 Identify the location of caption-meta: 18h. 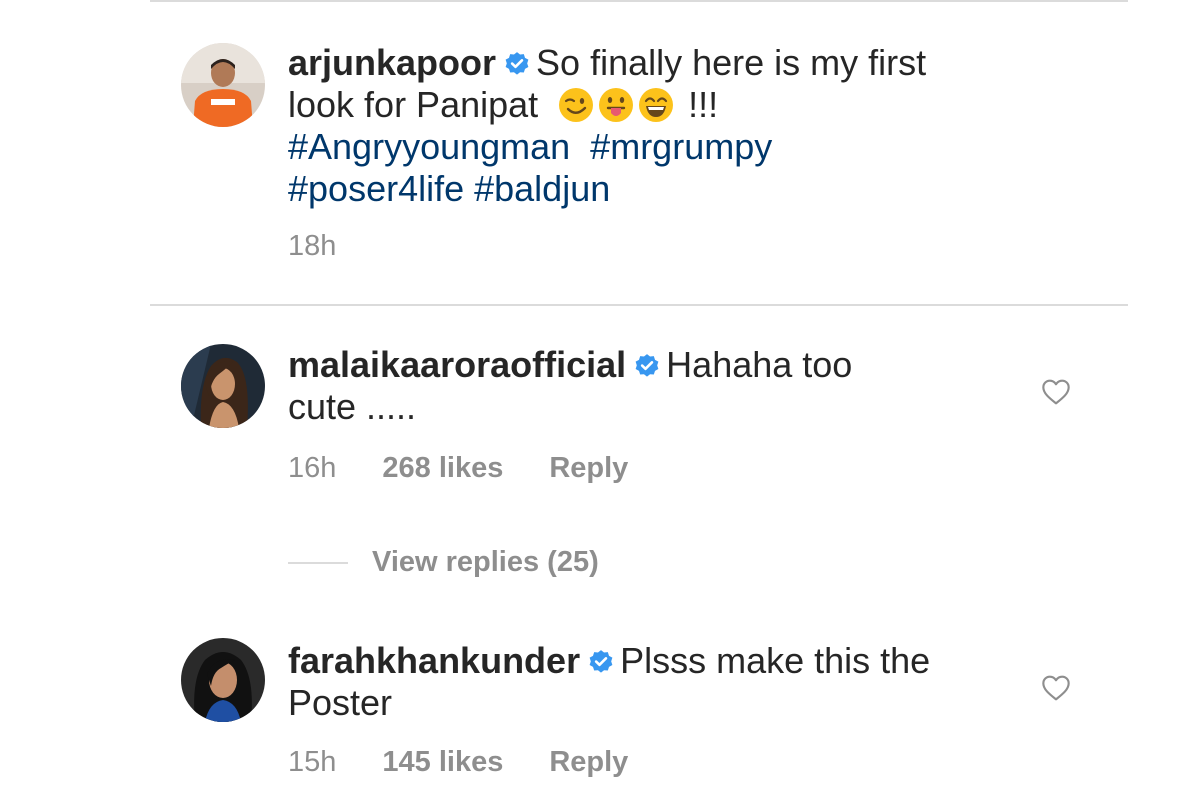
(312, 246).